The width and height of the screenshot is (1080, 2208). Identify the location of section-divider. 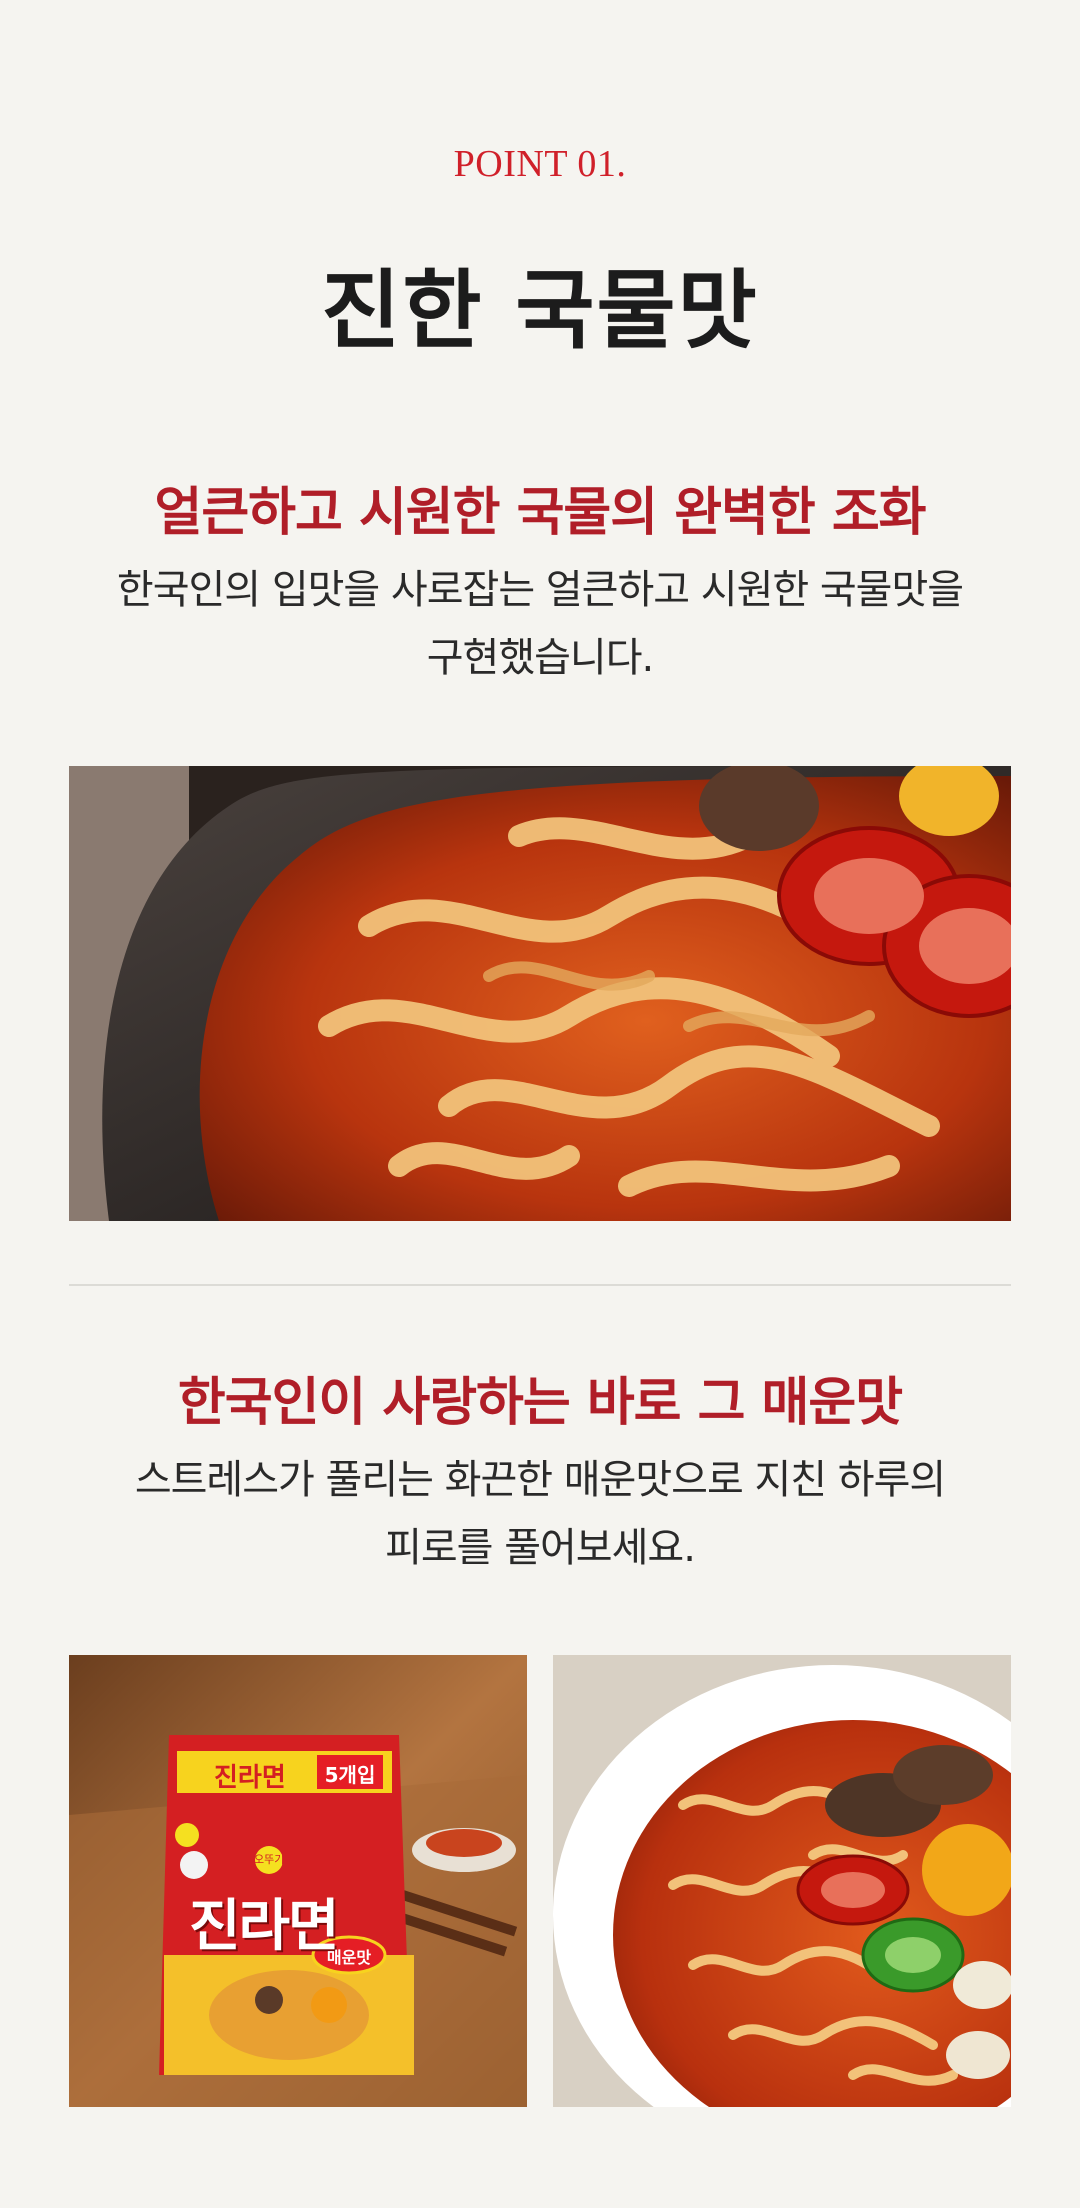
(540, 1285).